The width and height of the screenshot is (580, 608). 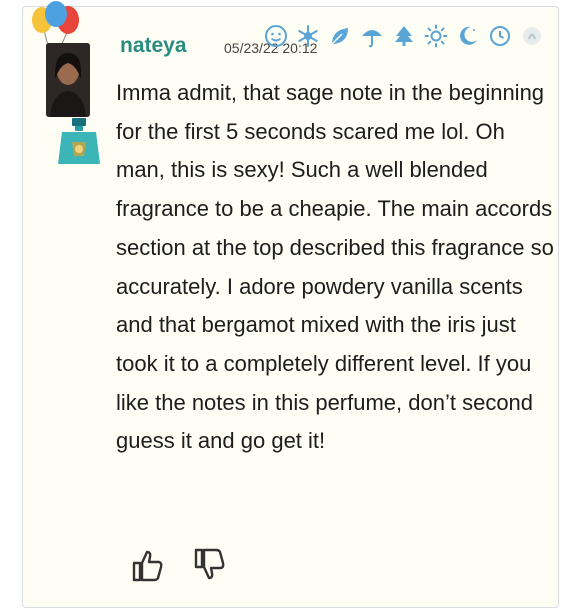 I want to click on leaf-icon, so click(x=340, y=36).